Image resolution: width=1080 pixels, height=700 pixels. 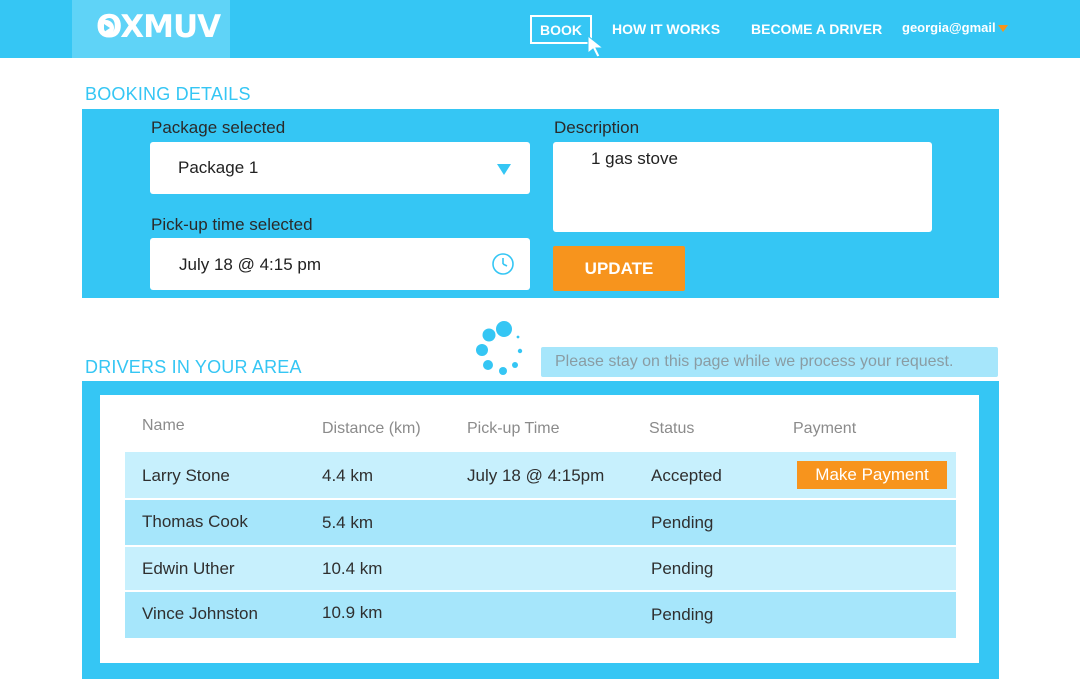 What do you see at coordinates (1003, 28) in the screenshot?
I see `caret-down-icon` at bounding box center [1003, 28].